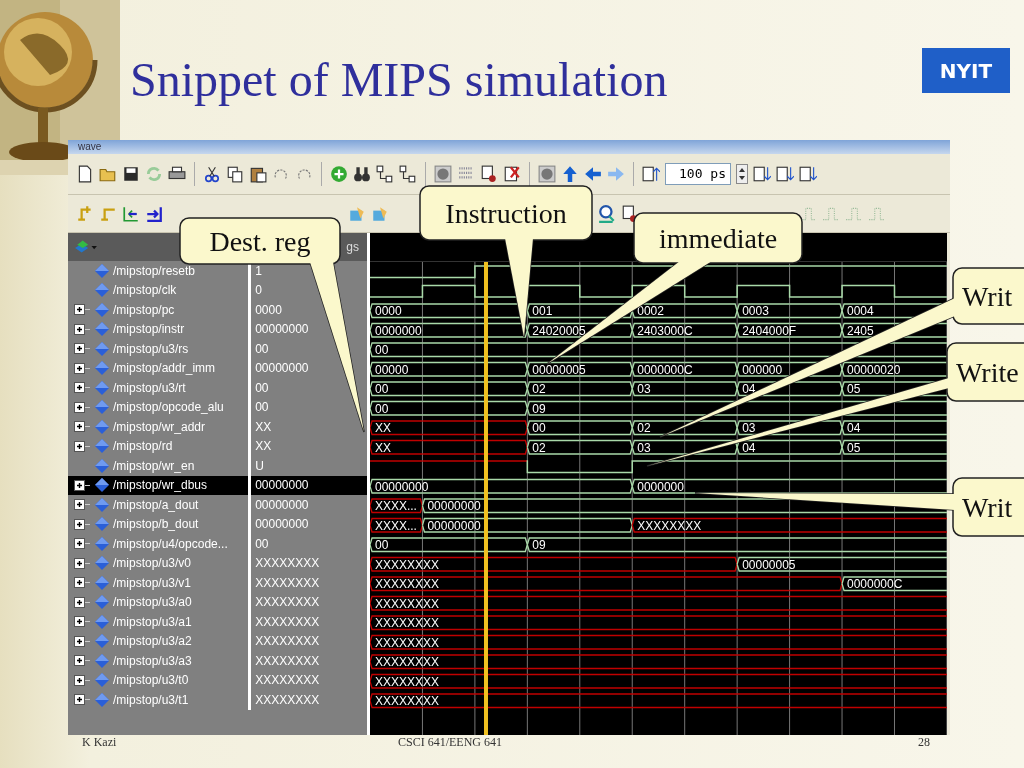 The height and width of the screenshot is (768, 1024). What do you see at coordinates (158, 641) in the screenshot?
I see `signal-row-cell: /mipstop/u3/a2` at bounding box center [158, 641].